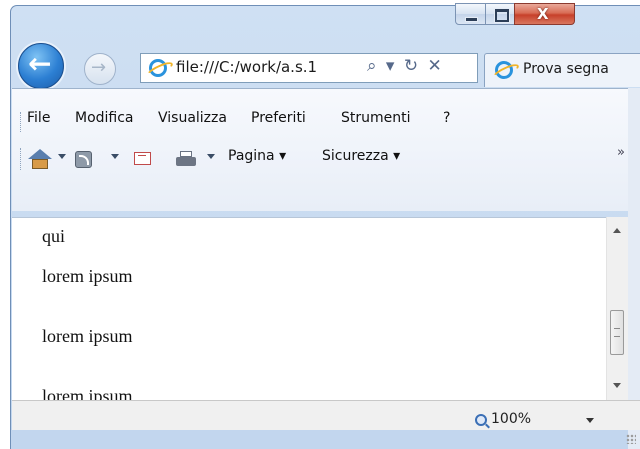  Describe the element at coordinates (83, 159) in the screenshot. I see `rss-icon` at that location.